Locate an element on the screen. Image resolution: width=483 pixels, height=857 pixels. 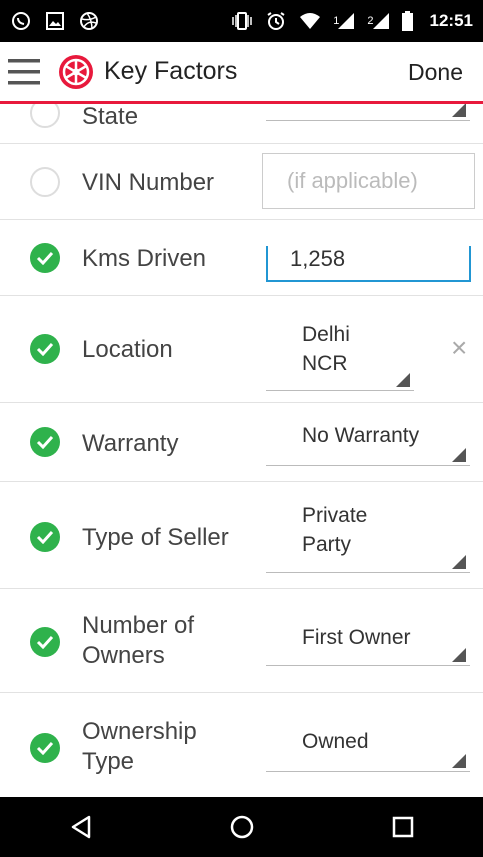
seller-check-icon is located at coordinates (45, 537).